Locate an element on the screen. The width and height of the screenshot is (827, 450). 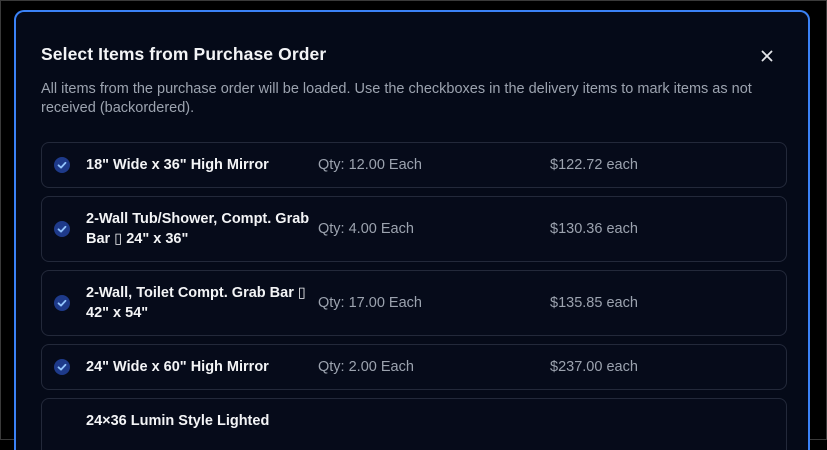
item-name-line1: 18" Wide x 36" High Mirror is located at coordinates (177, 165).